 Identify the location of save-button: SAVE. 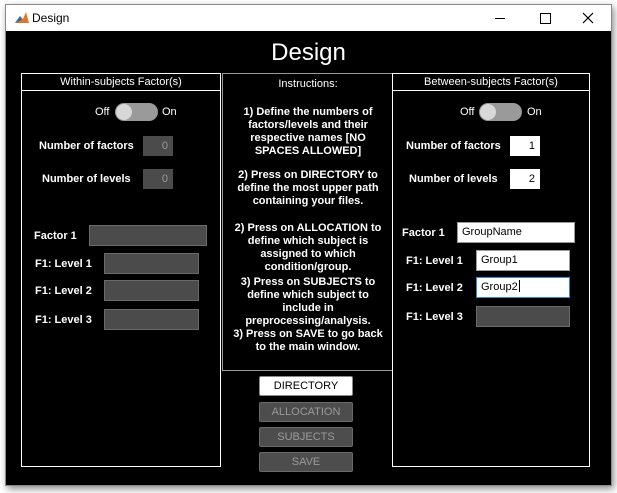
(306, 462).